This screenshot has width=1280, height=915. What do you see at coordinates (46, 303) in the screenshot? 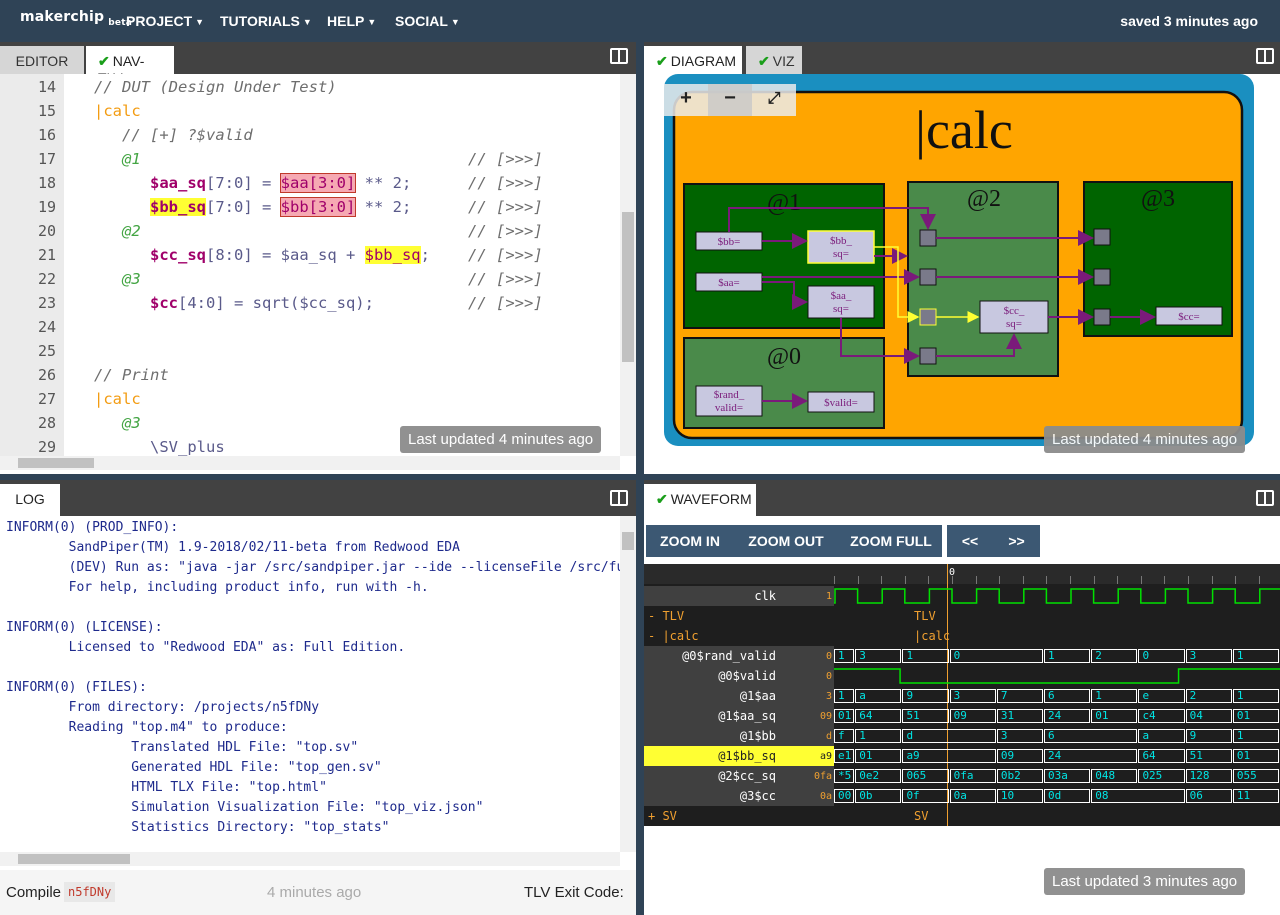
I see `line-number: 23` at bounding box center [46, 303].